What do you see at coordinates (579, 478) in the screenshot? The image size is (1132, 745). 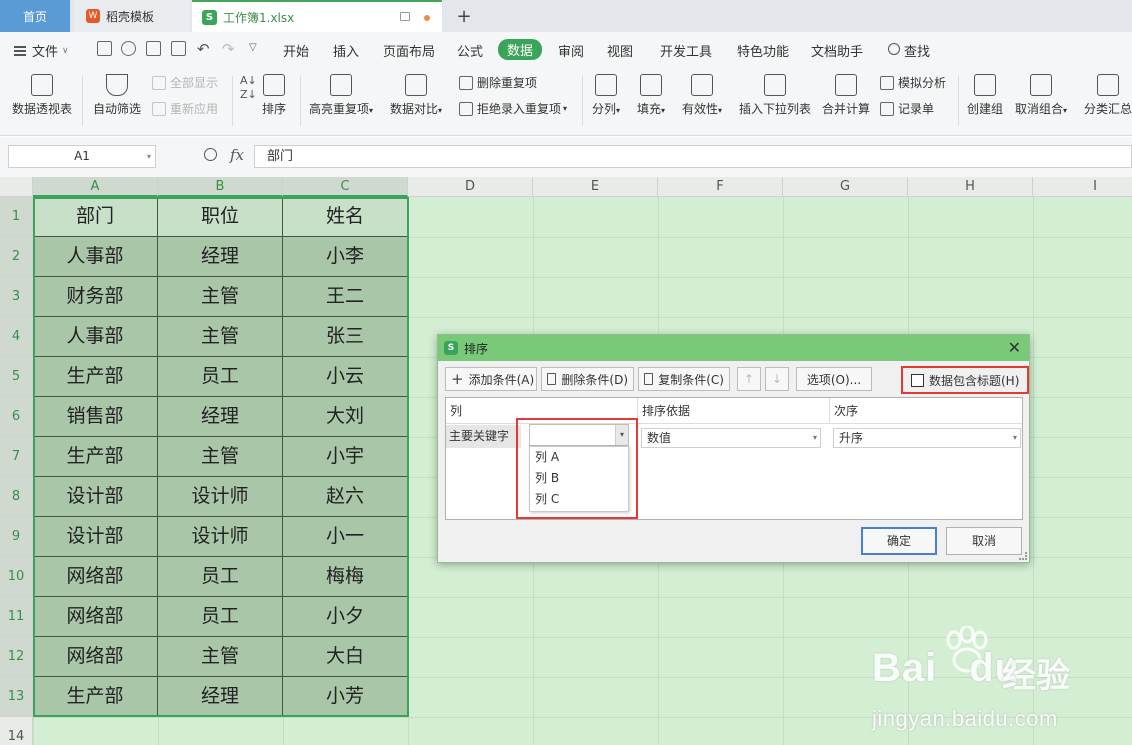 I see `dropdown-option-col-b: 列 B` at bounding box center [579, 478].